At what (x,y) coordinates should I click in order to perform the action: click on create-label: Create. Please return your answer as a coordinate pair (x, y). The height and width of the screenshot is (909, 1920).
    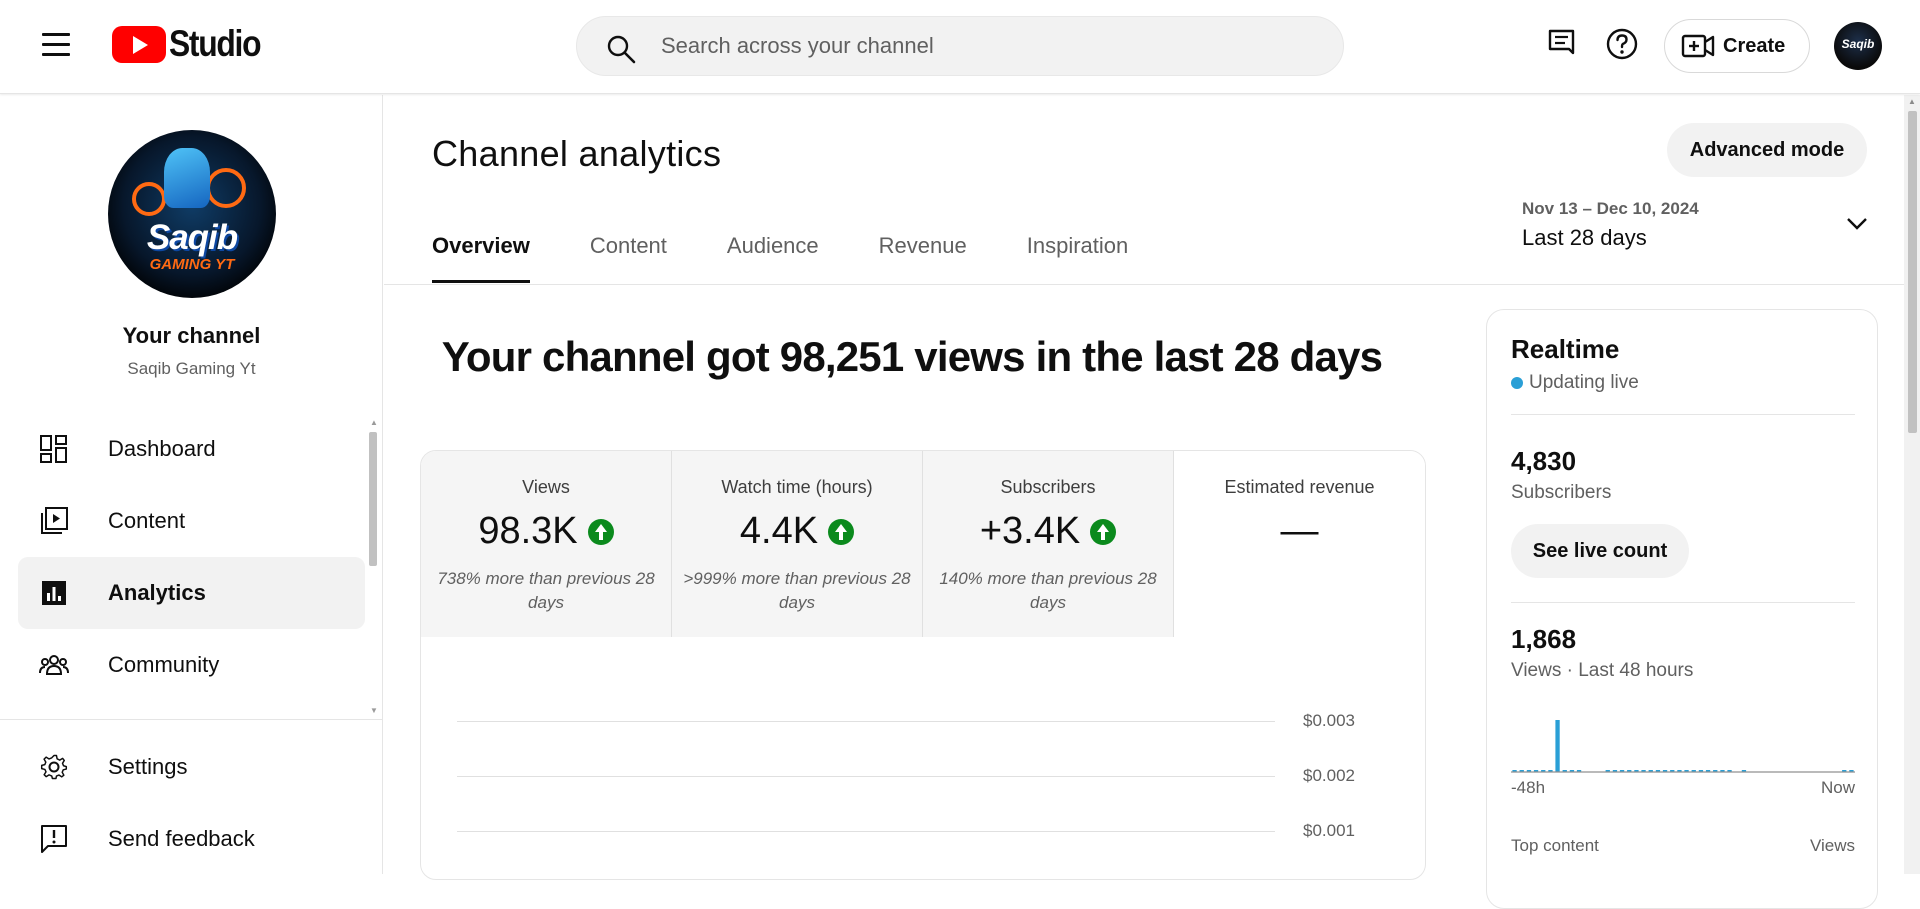
    Looking at the image, I should click on (1754, 45).